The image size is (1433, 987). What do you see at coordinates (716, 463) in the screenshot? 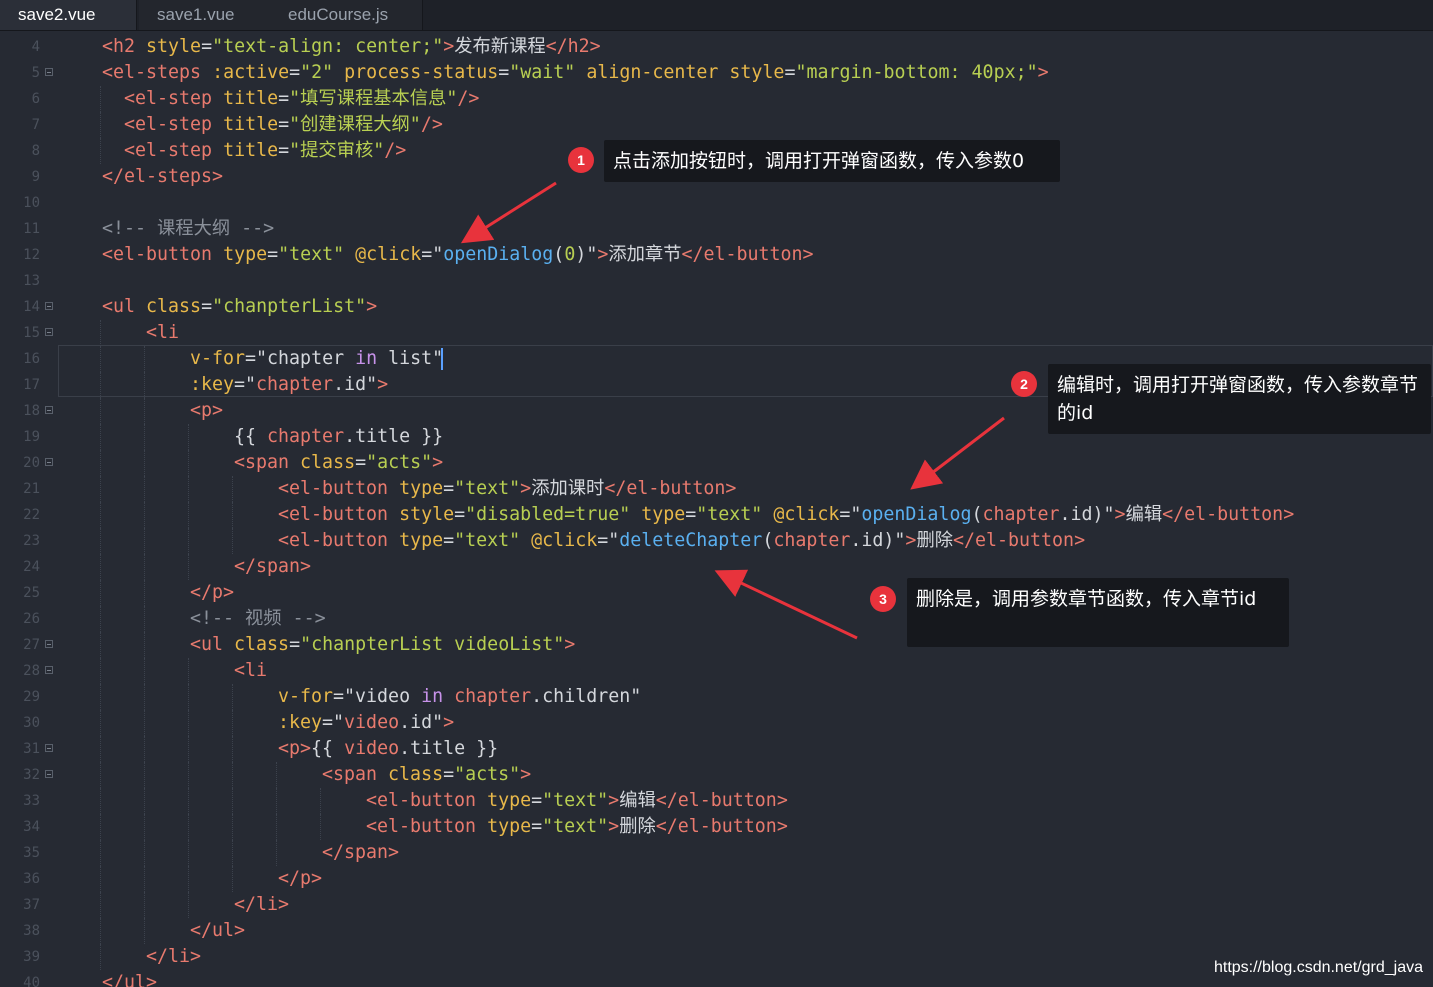
I see `code-line: 20 <span class="acts">` at bounding box center [716, 463].